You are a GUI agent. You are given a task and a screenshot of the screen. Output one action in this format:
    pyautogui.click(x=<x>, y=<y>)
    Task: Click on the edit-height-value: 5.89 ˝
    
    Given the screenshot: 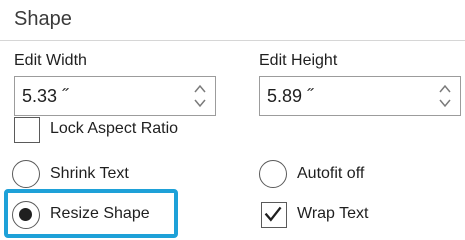 What is the action you would take?
    pyautogui.click(x=290, y=96)
    